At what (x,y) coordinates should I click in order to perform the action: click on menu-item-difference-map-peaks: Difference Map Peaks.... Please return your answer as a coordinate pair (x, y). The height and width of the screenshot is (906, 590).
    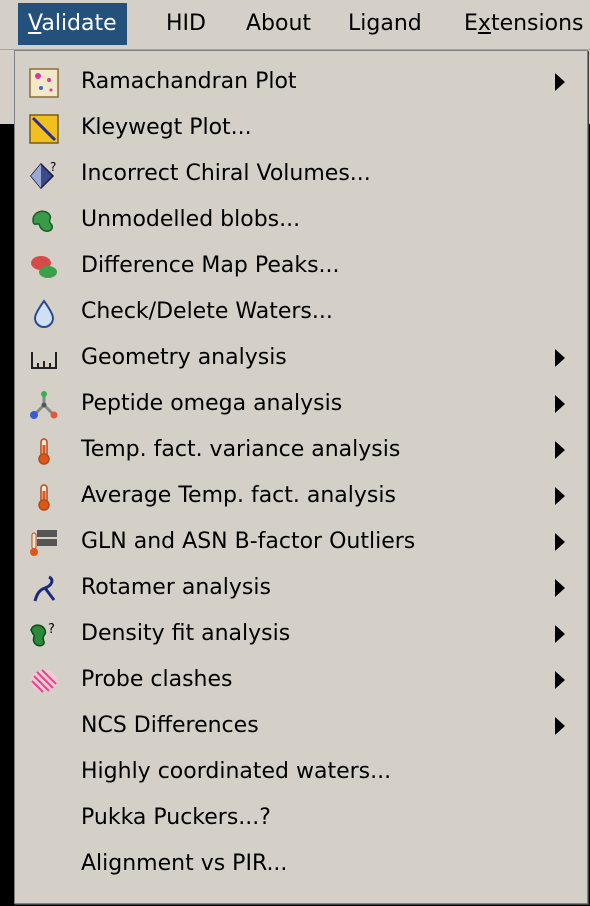
    Looking at the image, I should click on (301, 266).